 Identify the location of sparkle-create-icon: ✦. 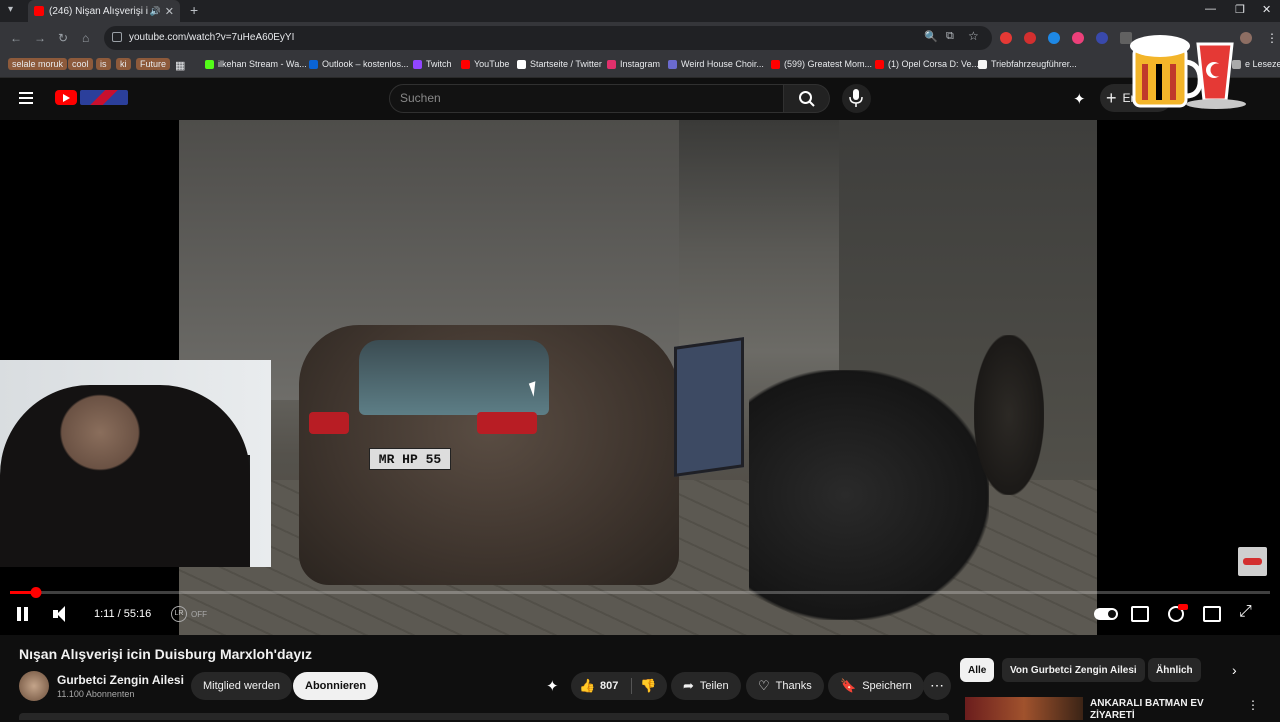
(1079, 99).